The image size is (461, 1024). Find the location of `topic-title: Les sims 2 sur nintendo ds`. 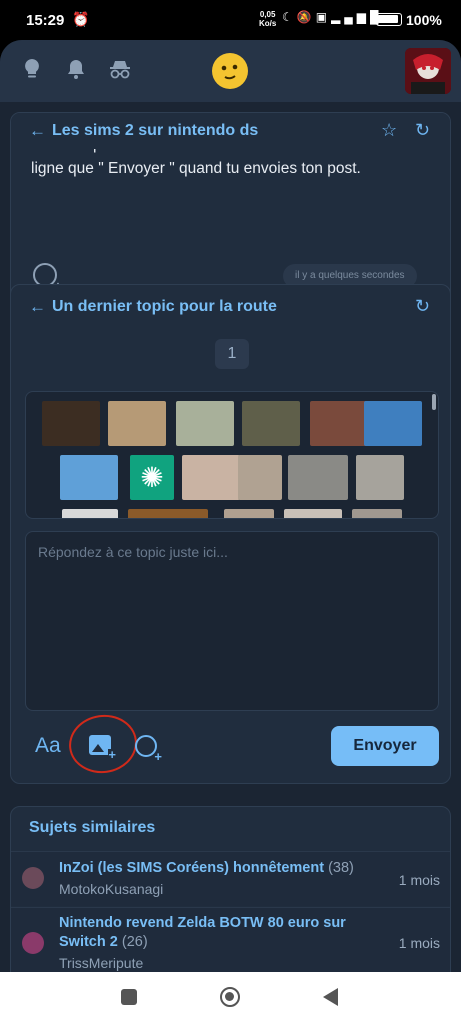

topic-title: Les sims 2 sur nintendo ds is located at coordinates (155, 131).